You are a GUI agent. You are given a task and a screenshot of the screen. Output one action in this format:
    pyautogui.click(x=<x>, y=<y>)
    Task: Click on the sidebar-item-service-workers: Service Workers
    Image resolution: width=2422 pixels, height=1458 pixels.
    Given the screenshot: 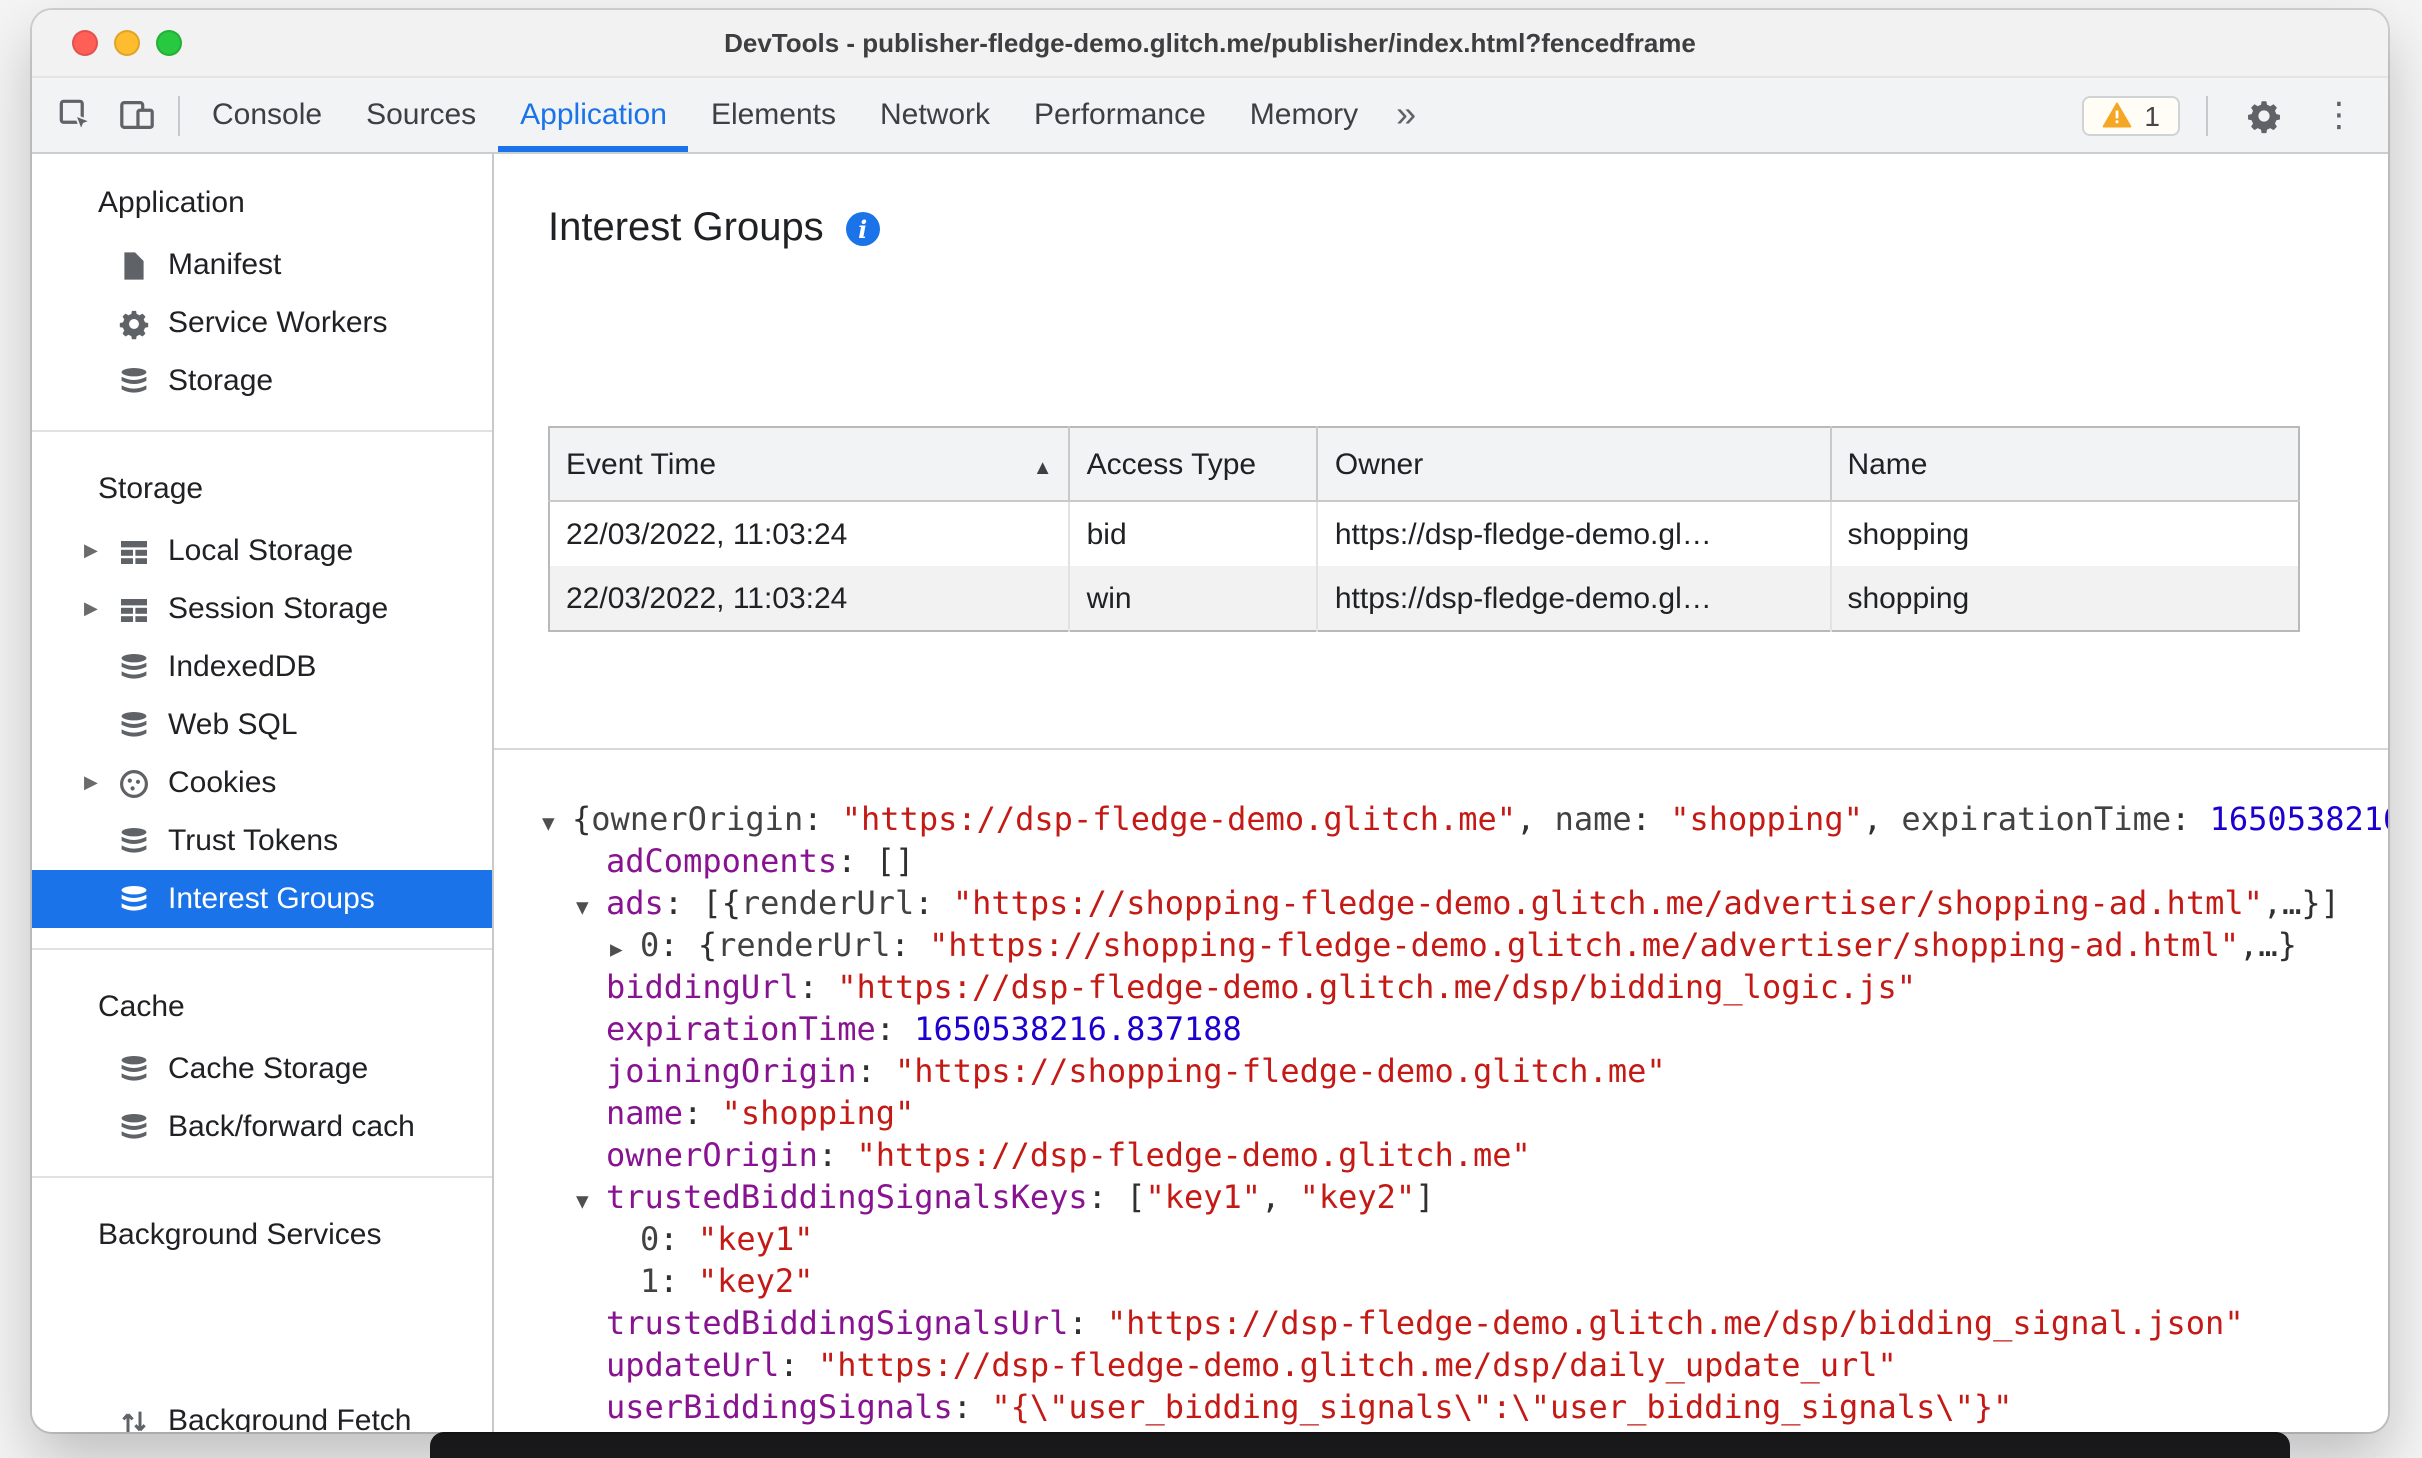 What is the action you would take?
    pyautogui.click(x=262, y=323)
    